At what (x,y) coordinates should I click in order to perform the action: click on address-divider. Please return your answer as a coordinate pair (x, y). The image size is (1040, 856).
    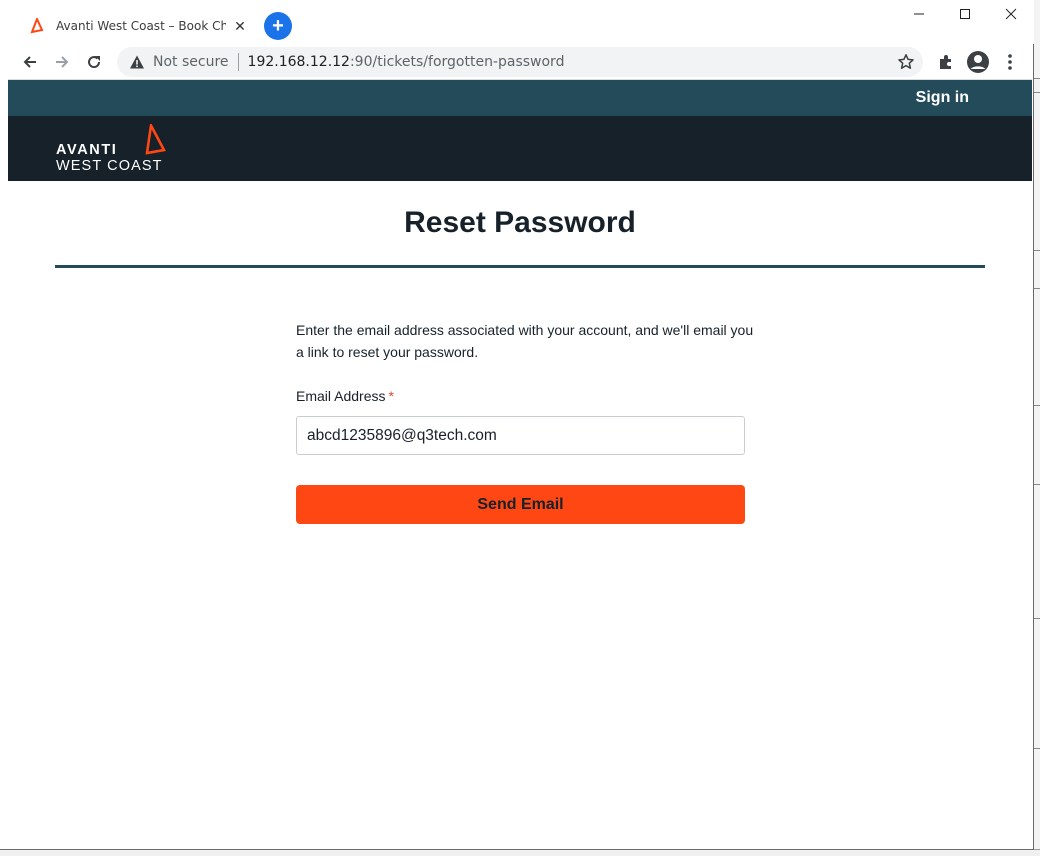
    Looking at the image, I should click on (238, 62).